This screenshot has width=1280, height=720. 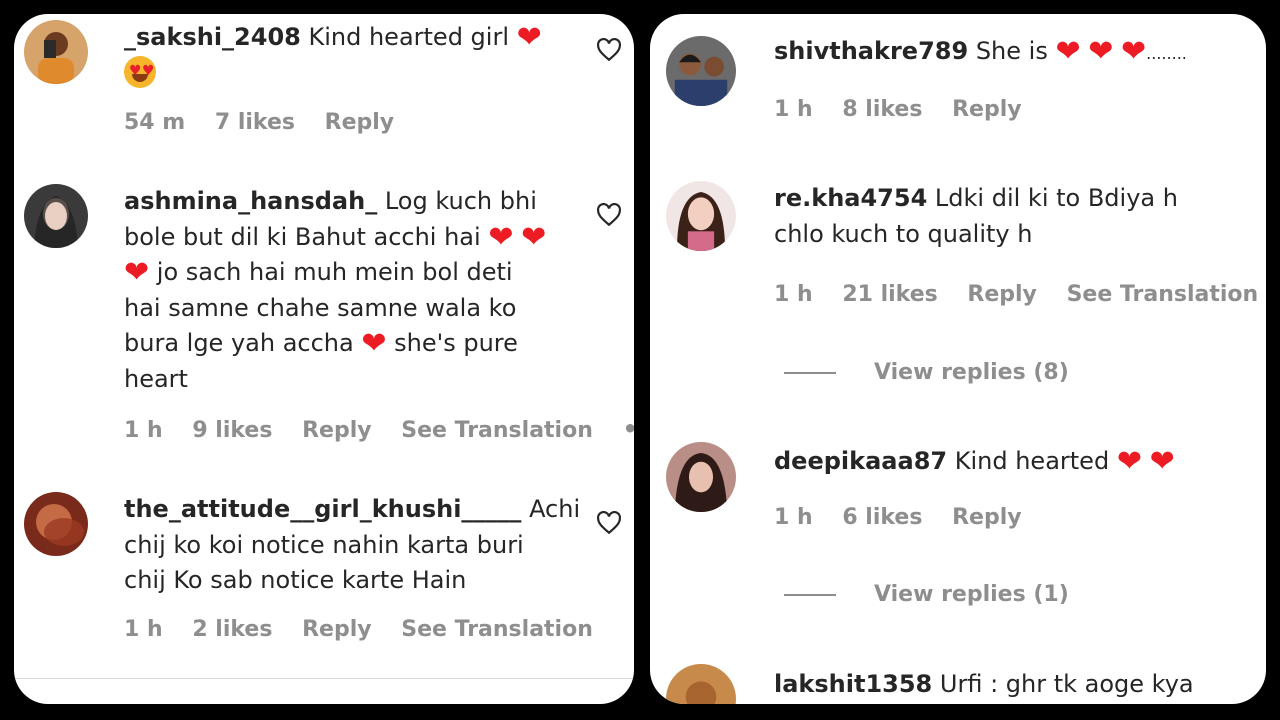 What do you see at coordinates (155, 122) in the screenshot?
I see `comment-time: 54 m` at bounding box center [155, 122].